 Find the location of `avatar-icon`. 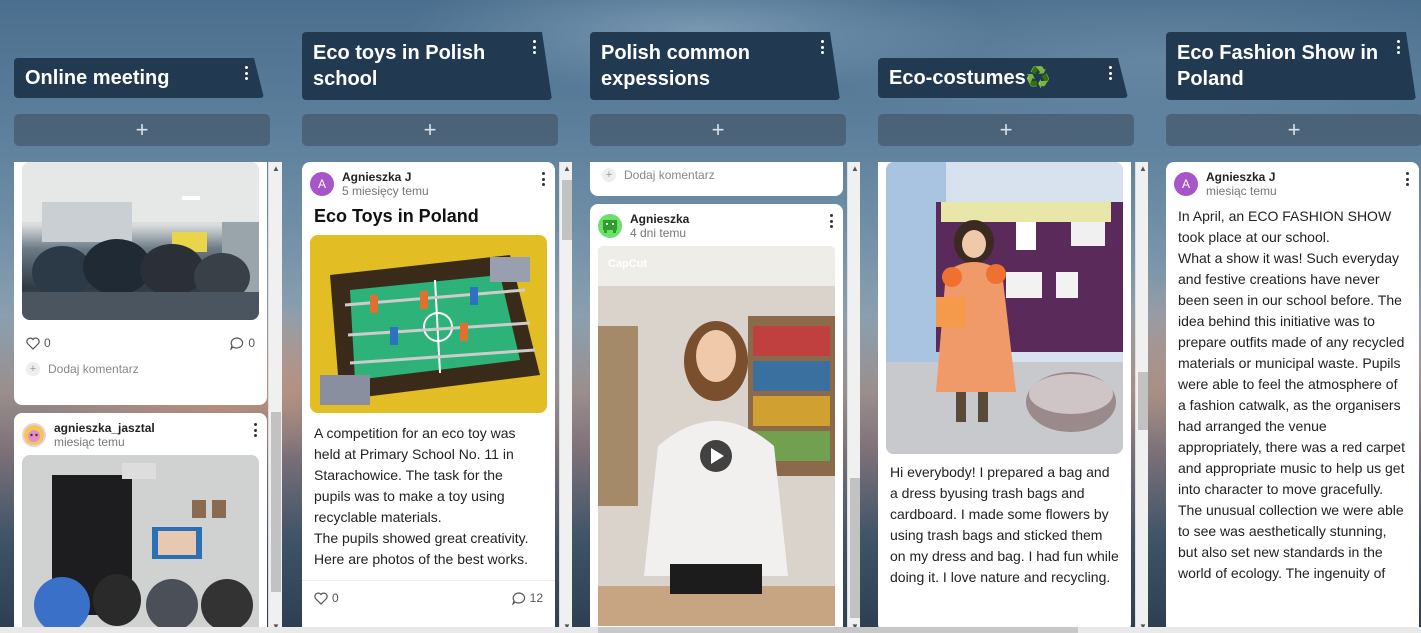

avatar-icon is located at coordinates (34, 435).